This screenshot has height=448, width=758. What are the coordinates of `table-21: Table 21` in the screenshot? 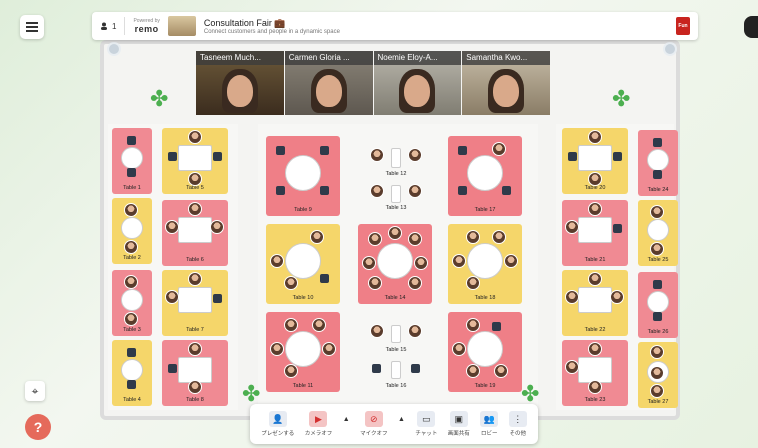 It's located at (595, 233).